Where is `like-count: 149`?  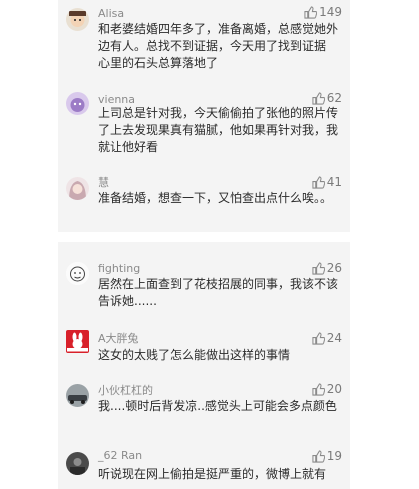 like-count: 149 is located at coordinates (330, 12).